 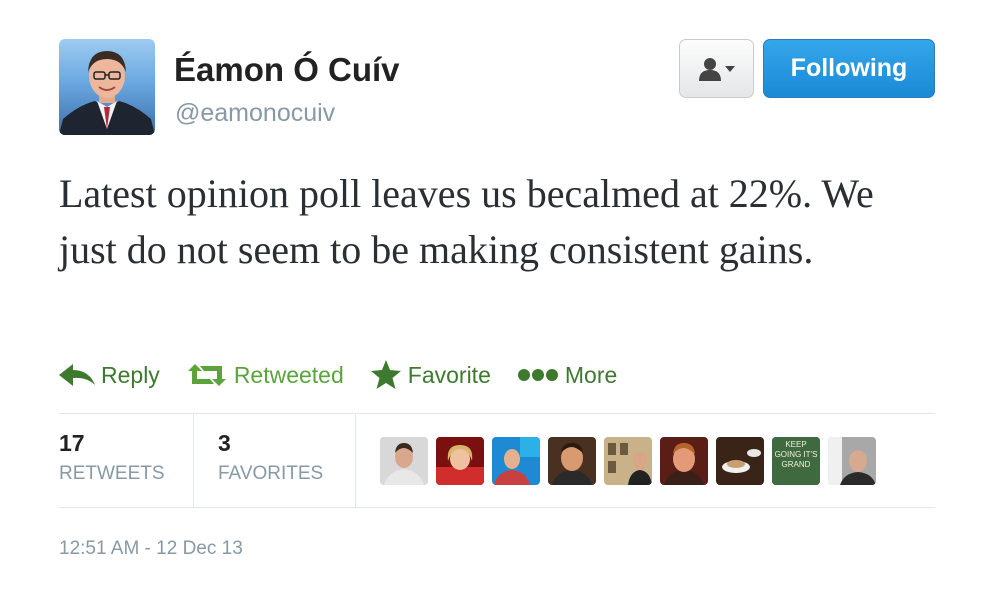 I want to click on retweet-icon, so click(x=206, y=375).